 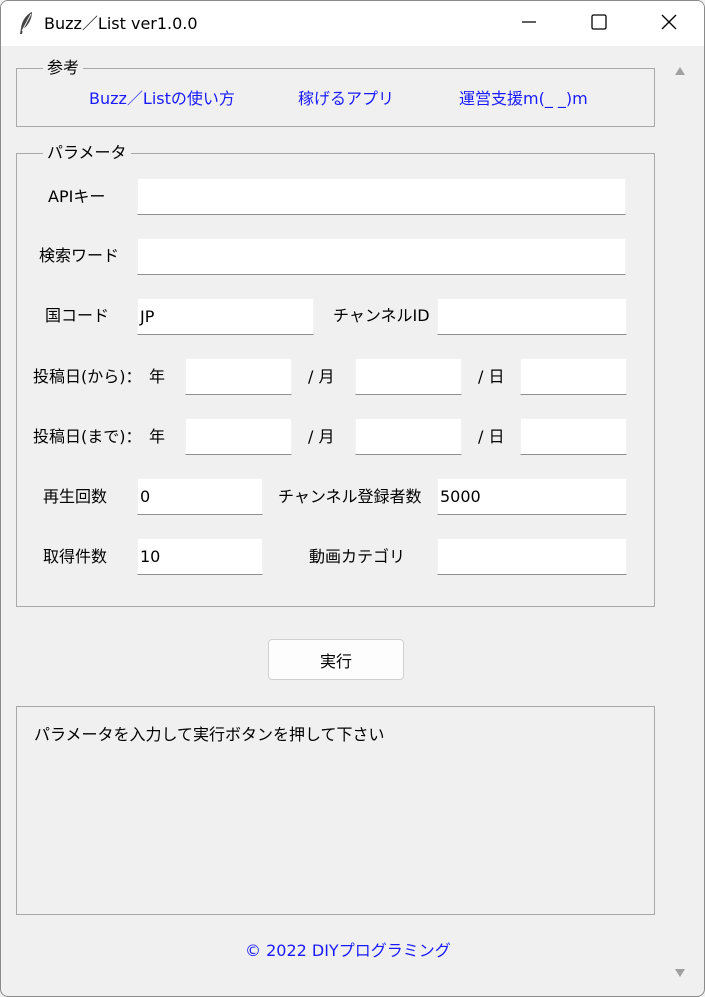 I want to click on view-count-input: 0, so click(x=200, y=496).